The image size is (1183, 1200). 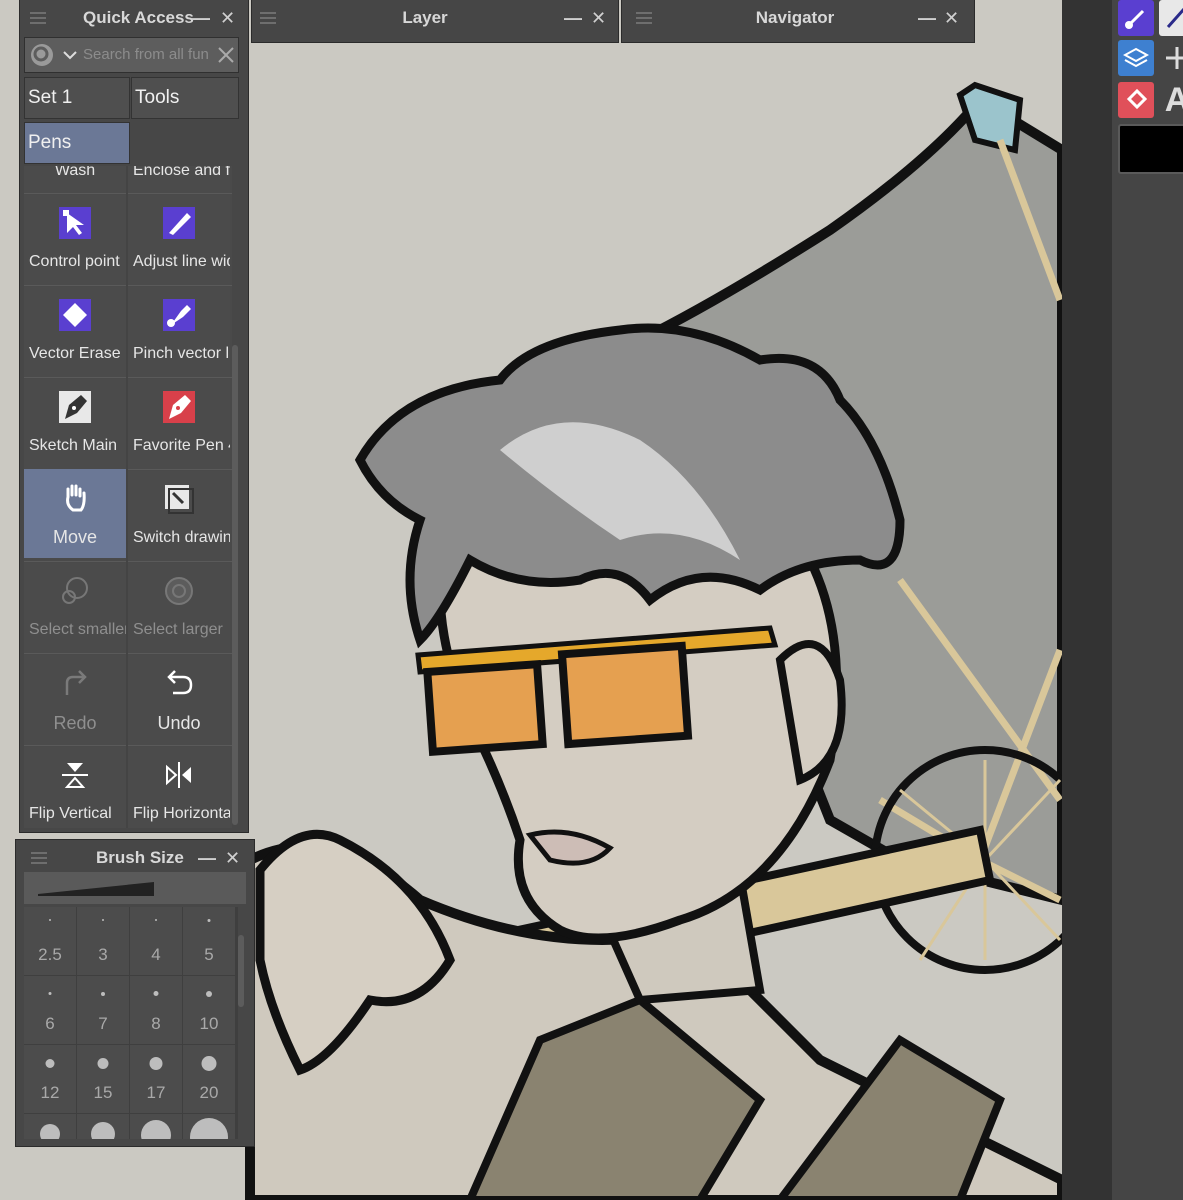 I want to click on tool-select-smaller: Select smaller, so click(x=75, y=608).